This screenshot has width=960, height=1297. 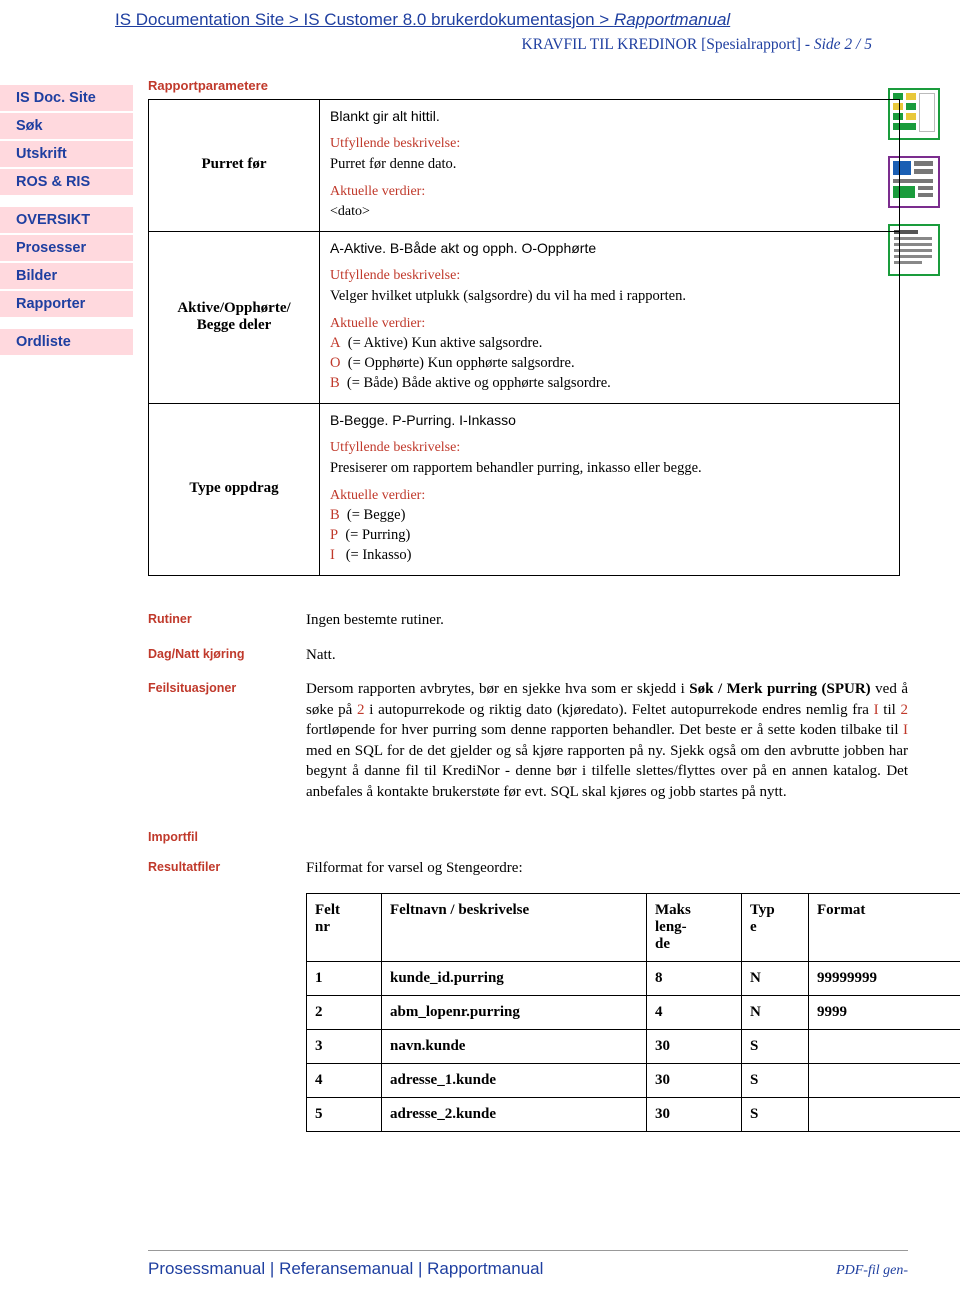 What do you see at coordinates (423, 420) in the screenshot?
I see `param-head: B-Begge. P-Purring. I-Inkasso` at bounding box center [423, 420].